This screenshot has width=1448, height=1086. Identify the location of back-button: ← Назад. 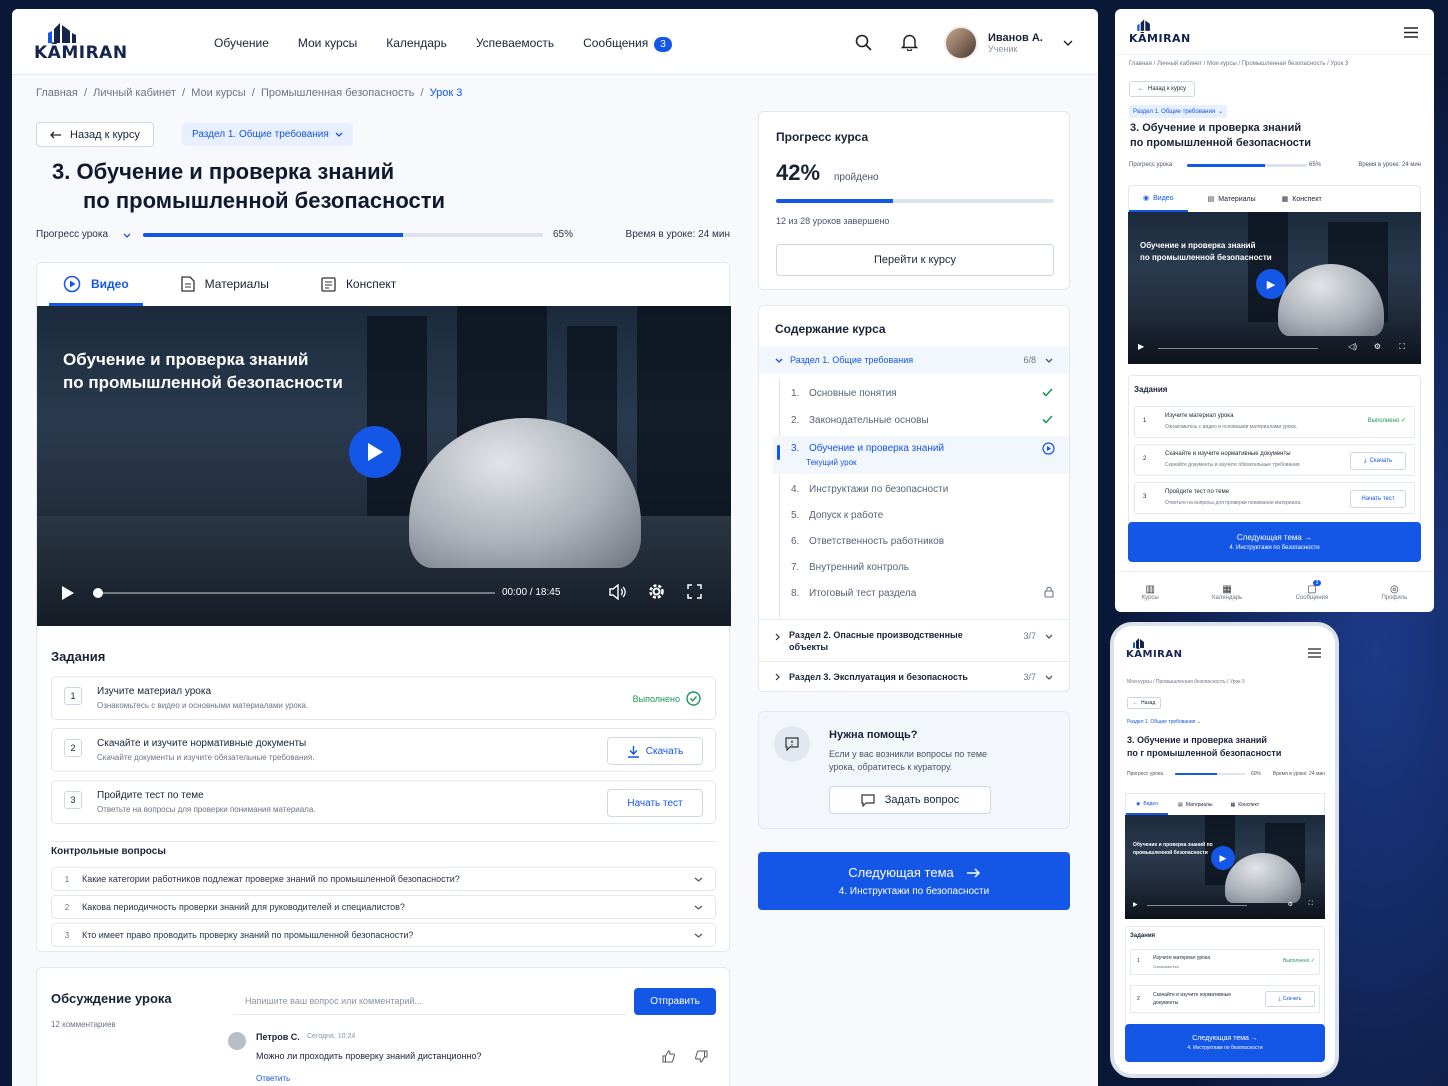
(1144, 703).